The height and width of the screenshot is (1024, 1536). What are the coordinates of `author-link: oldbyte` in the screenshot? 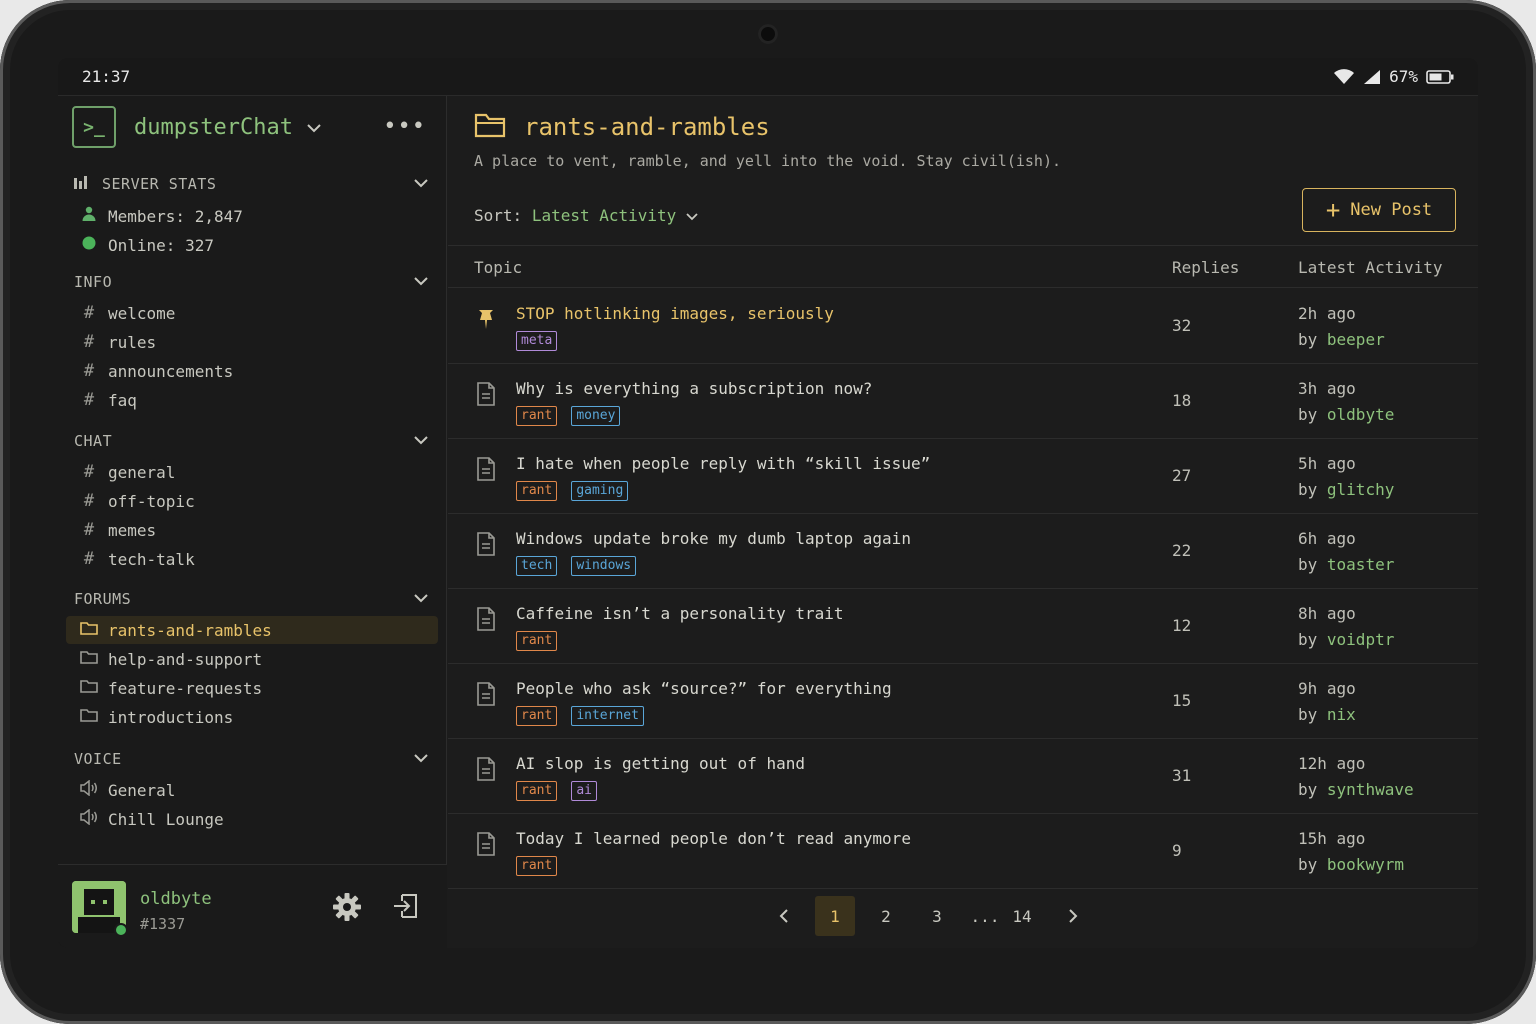 It's located at (1360, 414).